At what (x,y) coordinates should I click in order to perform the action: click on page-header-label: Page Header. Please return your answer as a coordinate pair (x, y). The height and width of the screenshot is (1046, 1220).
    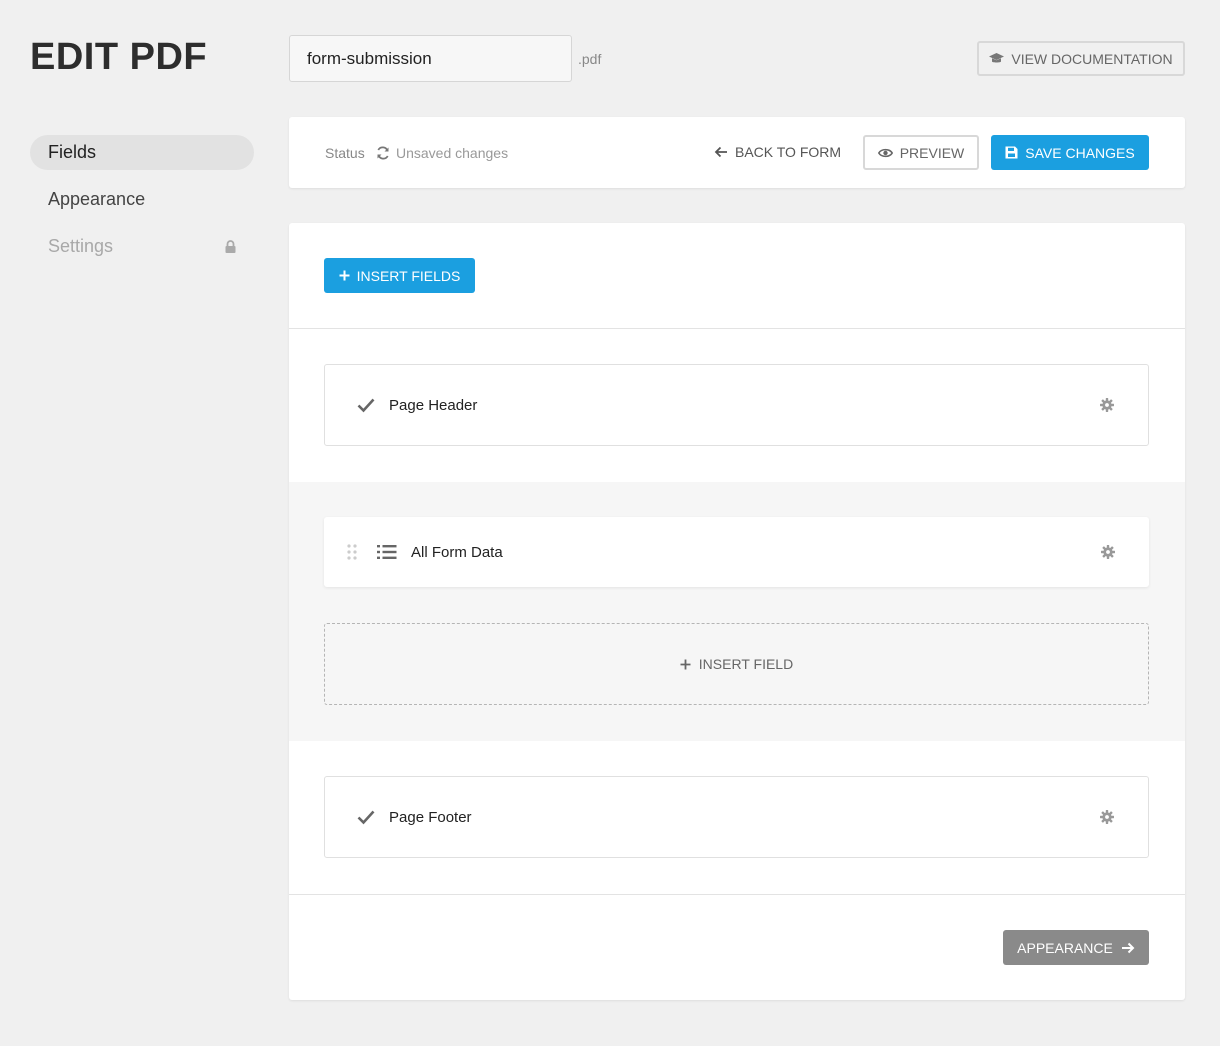
    Looking at the image, I should click on (433, 405).